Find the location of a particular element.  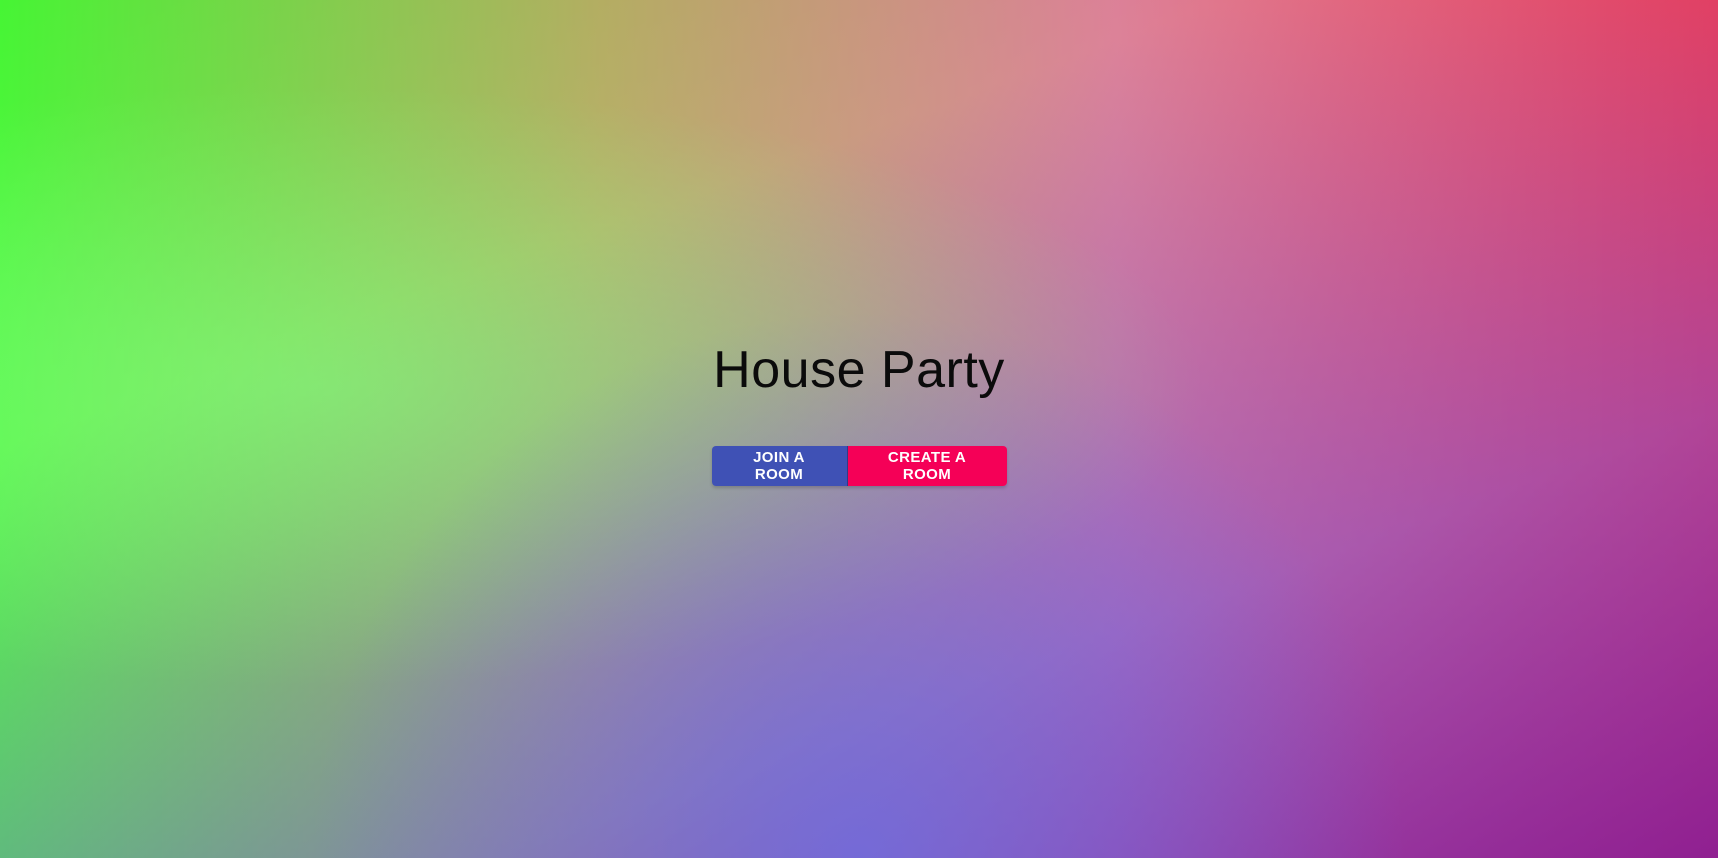

join-room-button: JOIN A ROOM is located at coordinates (779, 466).